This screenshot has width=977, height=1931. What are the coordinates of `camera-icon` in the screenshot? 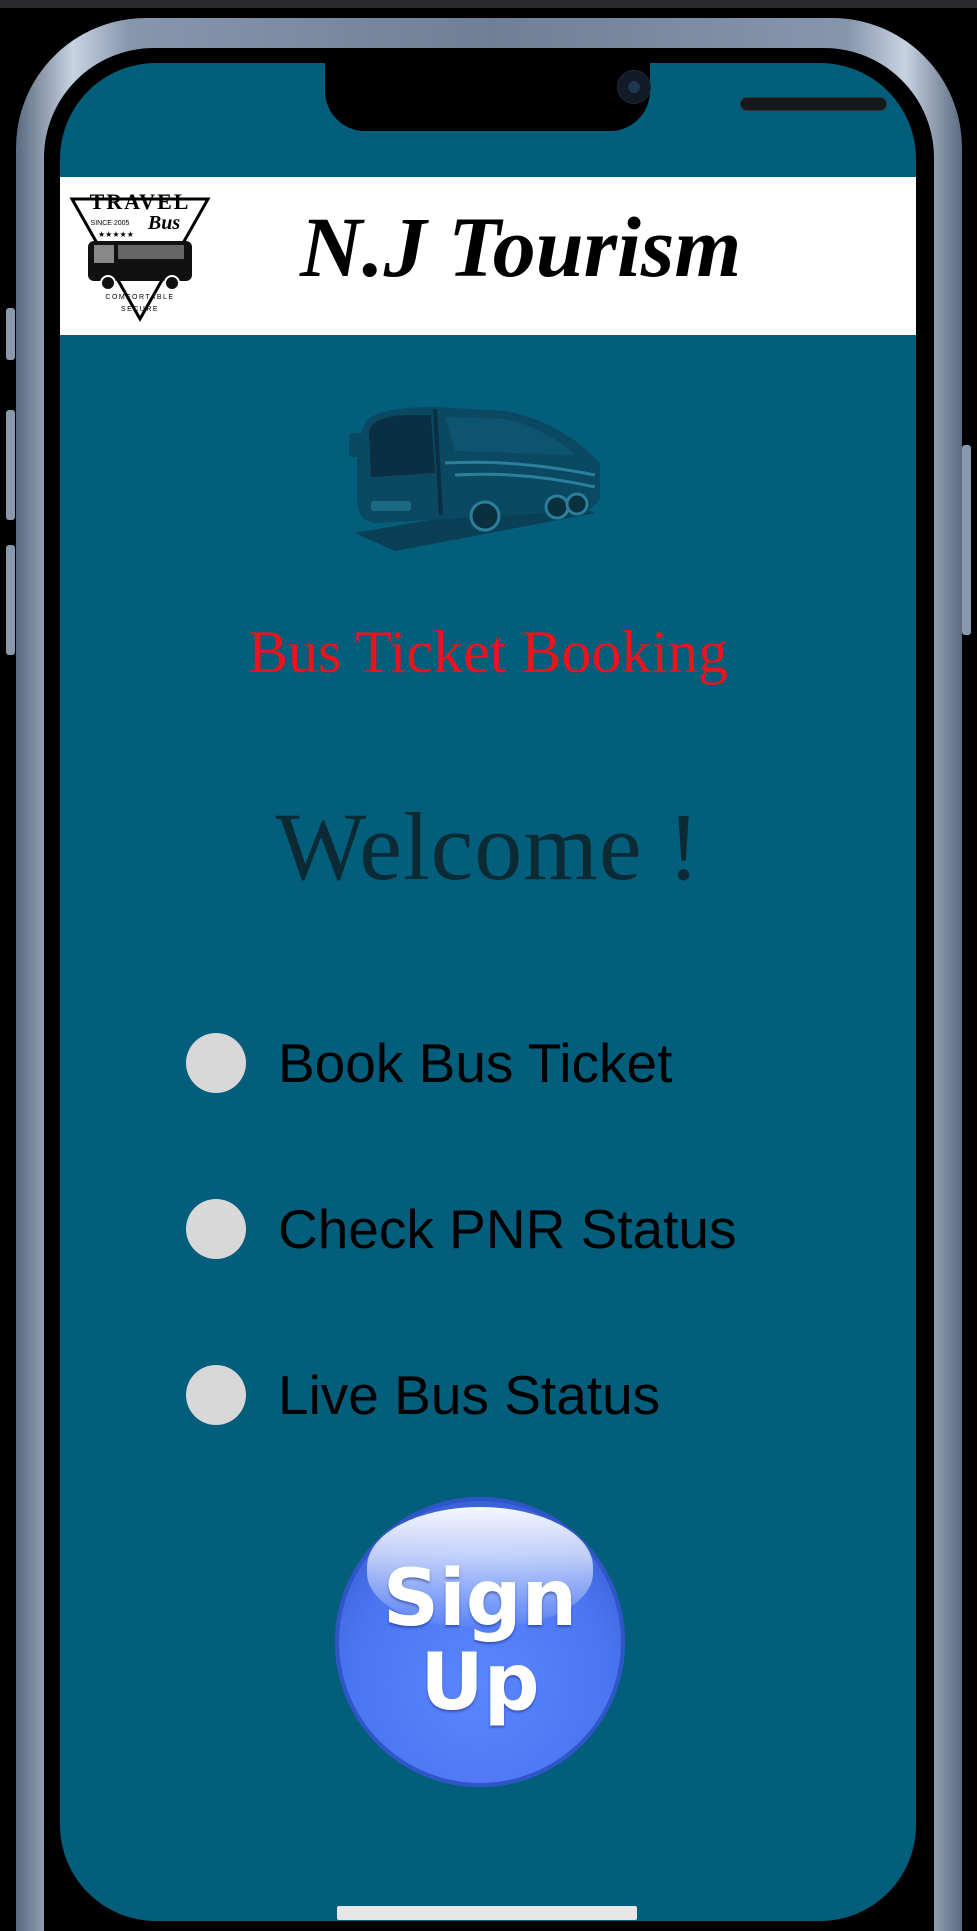 It's located at (634, 87).